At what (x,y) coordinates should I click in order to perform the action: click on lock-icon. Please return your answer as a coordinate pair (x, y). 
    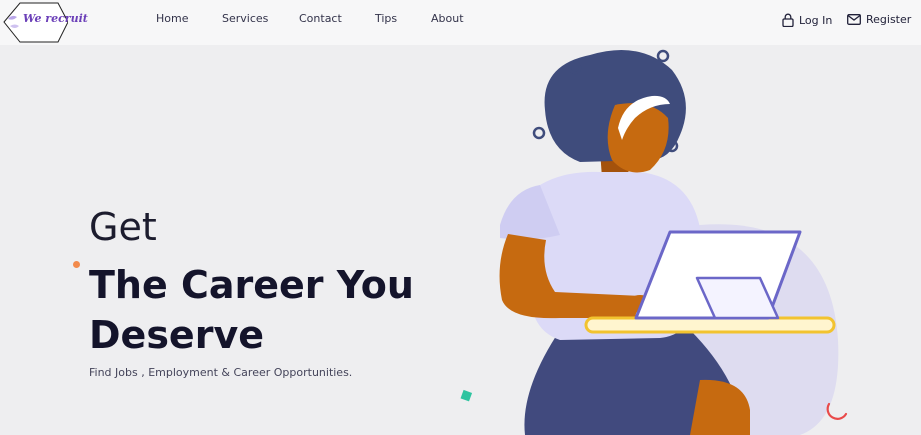
    Looking at the image, I should click on (788, 20).